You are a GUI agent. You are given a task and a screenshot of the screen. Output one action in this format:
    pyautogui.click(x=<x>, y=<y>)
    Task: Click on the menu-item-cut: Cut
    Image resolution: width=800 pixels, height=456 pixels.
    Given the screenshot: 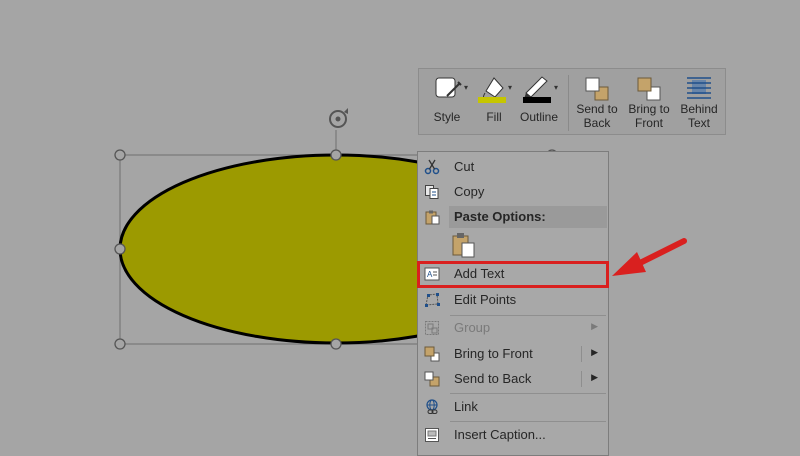 What is the action you would take?
    pyautogui.click(x=513, y=167)
    